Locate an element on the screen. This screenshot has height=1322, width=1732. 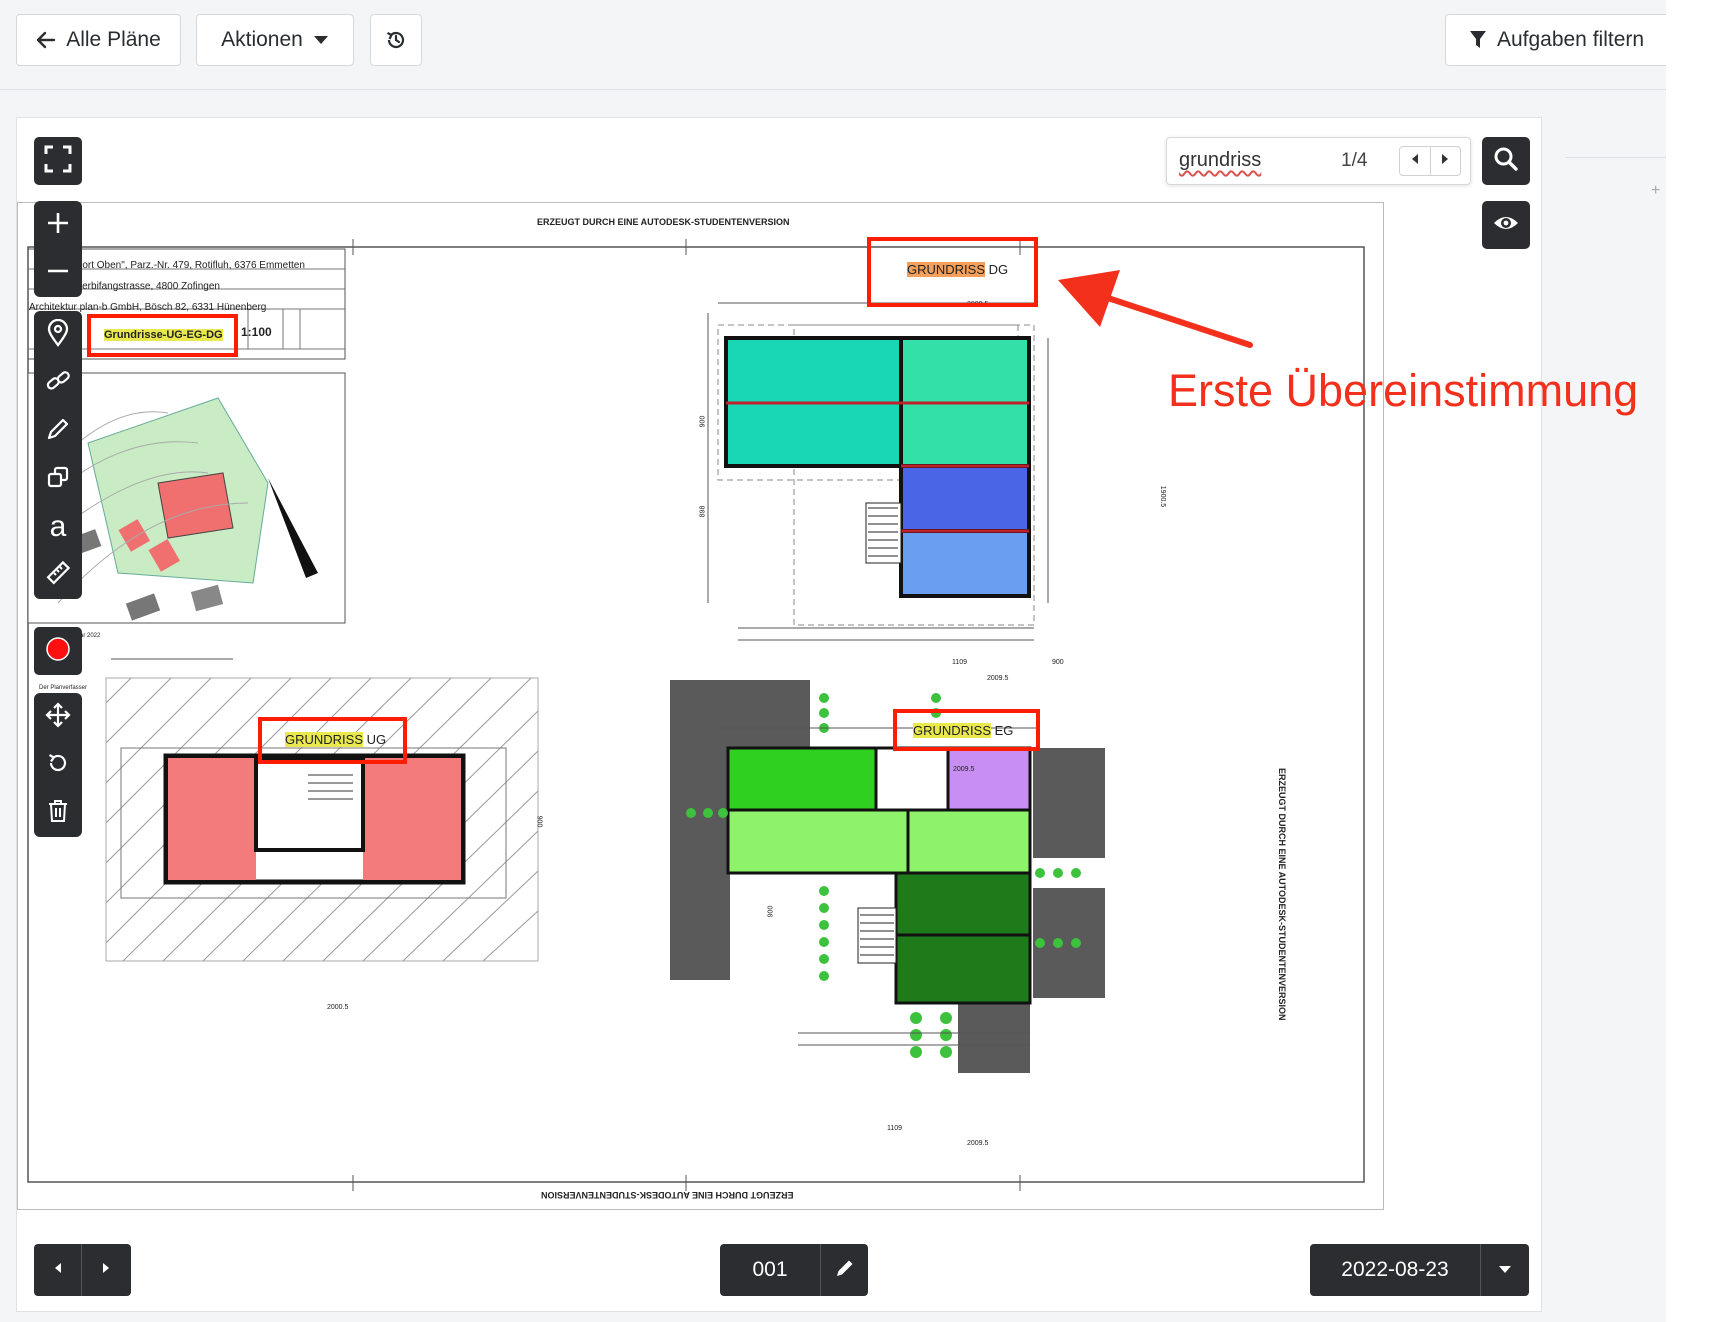
dim-dg-height: 1900.5 is located at coordinates (1163, 496).